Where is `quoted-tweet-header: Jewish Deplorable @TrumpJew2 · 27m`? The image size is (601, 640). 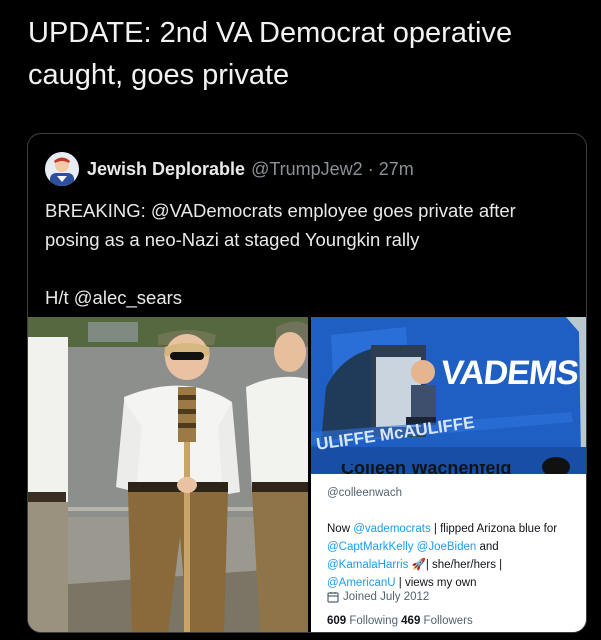 quoted-tweet-header: Jewish Deplorable @TrumpJew2 · 27m is located at coordinates (229, 169).